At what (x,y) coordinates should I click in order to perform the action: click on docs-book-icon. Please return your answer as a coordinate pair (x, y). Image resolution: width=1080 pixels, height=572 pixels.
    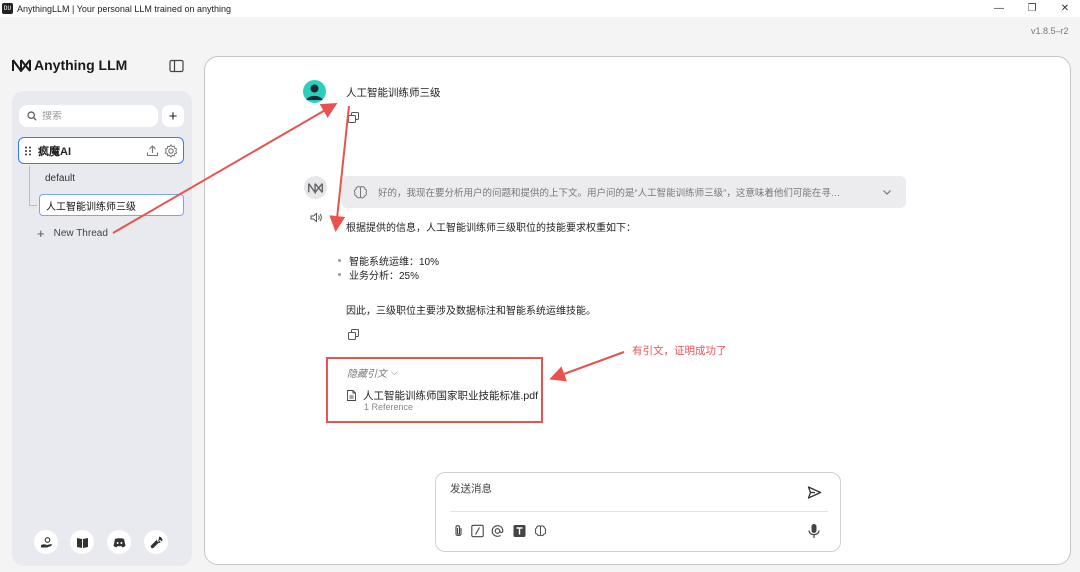
    Looking at the image, I should click on (82, 542).